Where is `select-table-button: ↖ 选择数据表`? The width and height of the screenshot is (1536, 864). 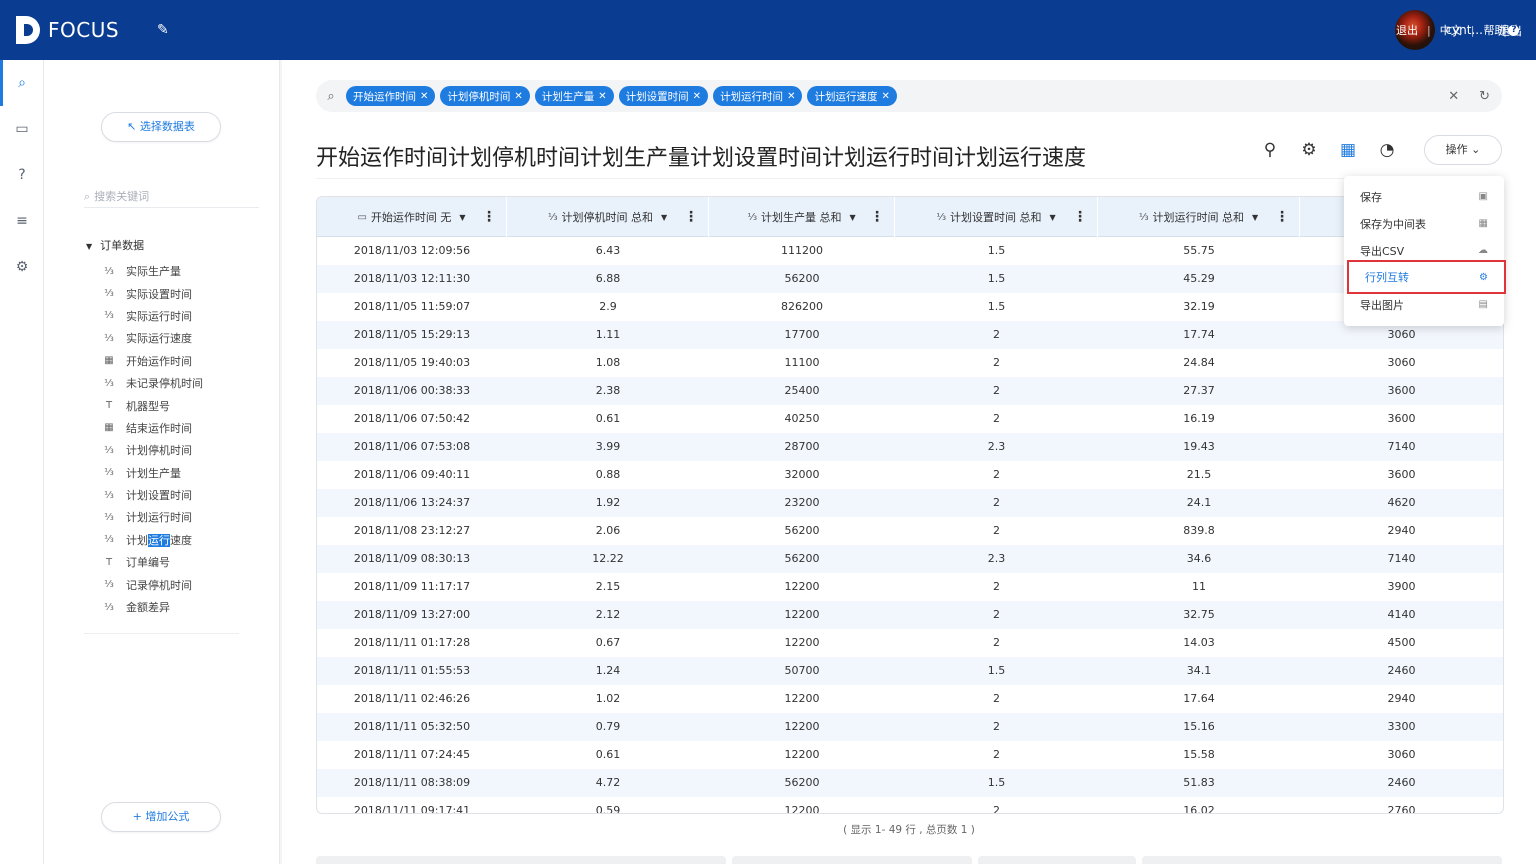
select-table-button: ↖ 选择数据表 is located at coordinates (161, 127).